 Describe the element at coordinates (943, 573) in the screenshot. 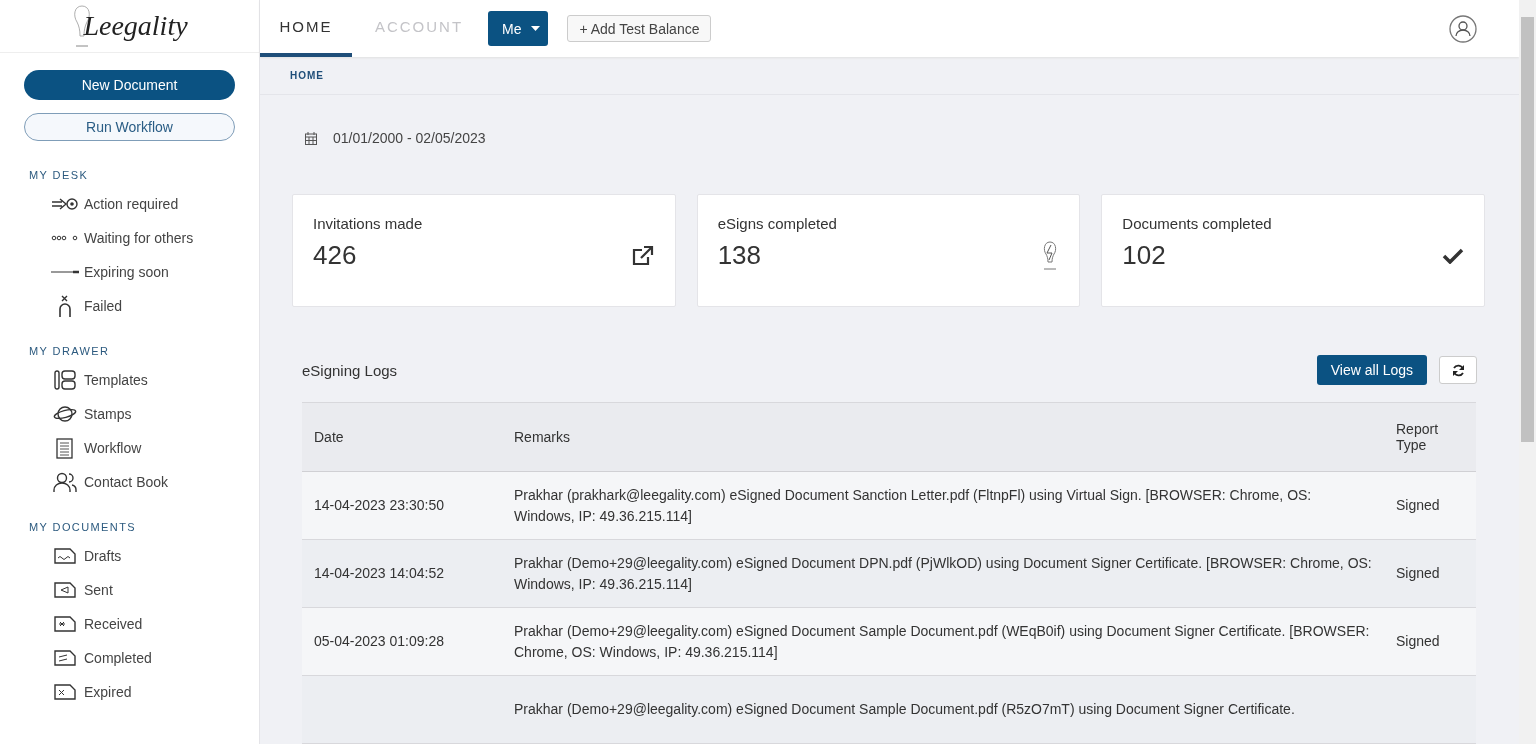

I see `table-cell: Prakhar (Demo+29@leegality.com) eSigned Document DPN.pdf (PjWlkOD) using Document Signer Certificate. [BROWSER: Chrome, OS: Windows, IP: 49.36.215.114]` at that location.